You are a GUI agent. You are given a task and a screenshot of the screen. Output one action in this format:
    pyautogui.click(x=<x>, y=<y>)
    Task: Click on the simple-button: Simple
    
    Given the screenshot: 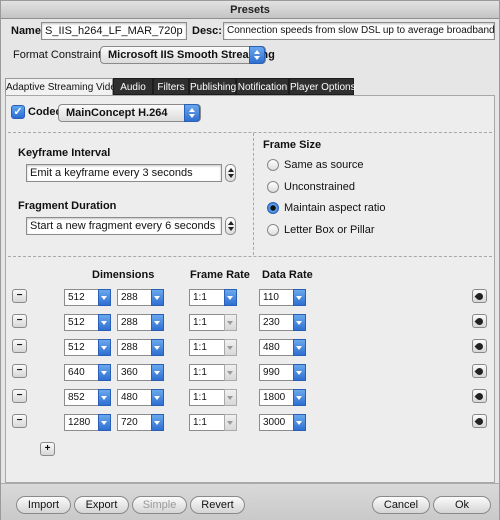 What is the action you would take?
    pyautogui.click(x=159, y=505)
    